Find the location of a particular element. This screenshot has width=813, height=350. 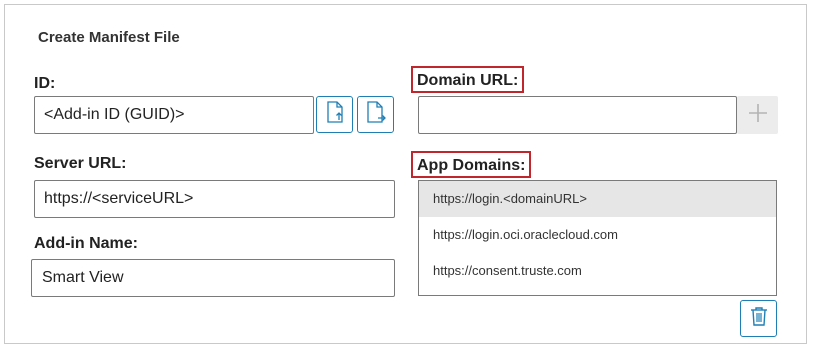

file-import-icon is located at coordinates (335, 114).